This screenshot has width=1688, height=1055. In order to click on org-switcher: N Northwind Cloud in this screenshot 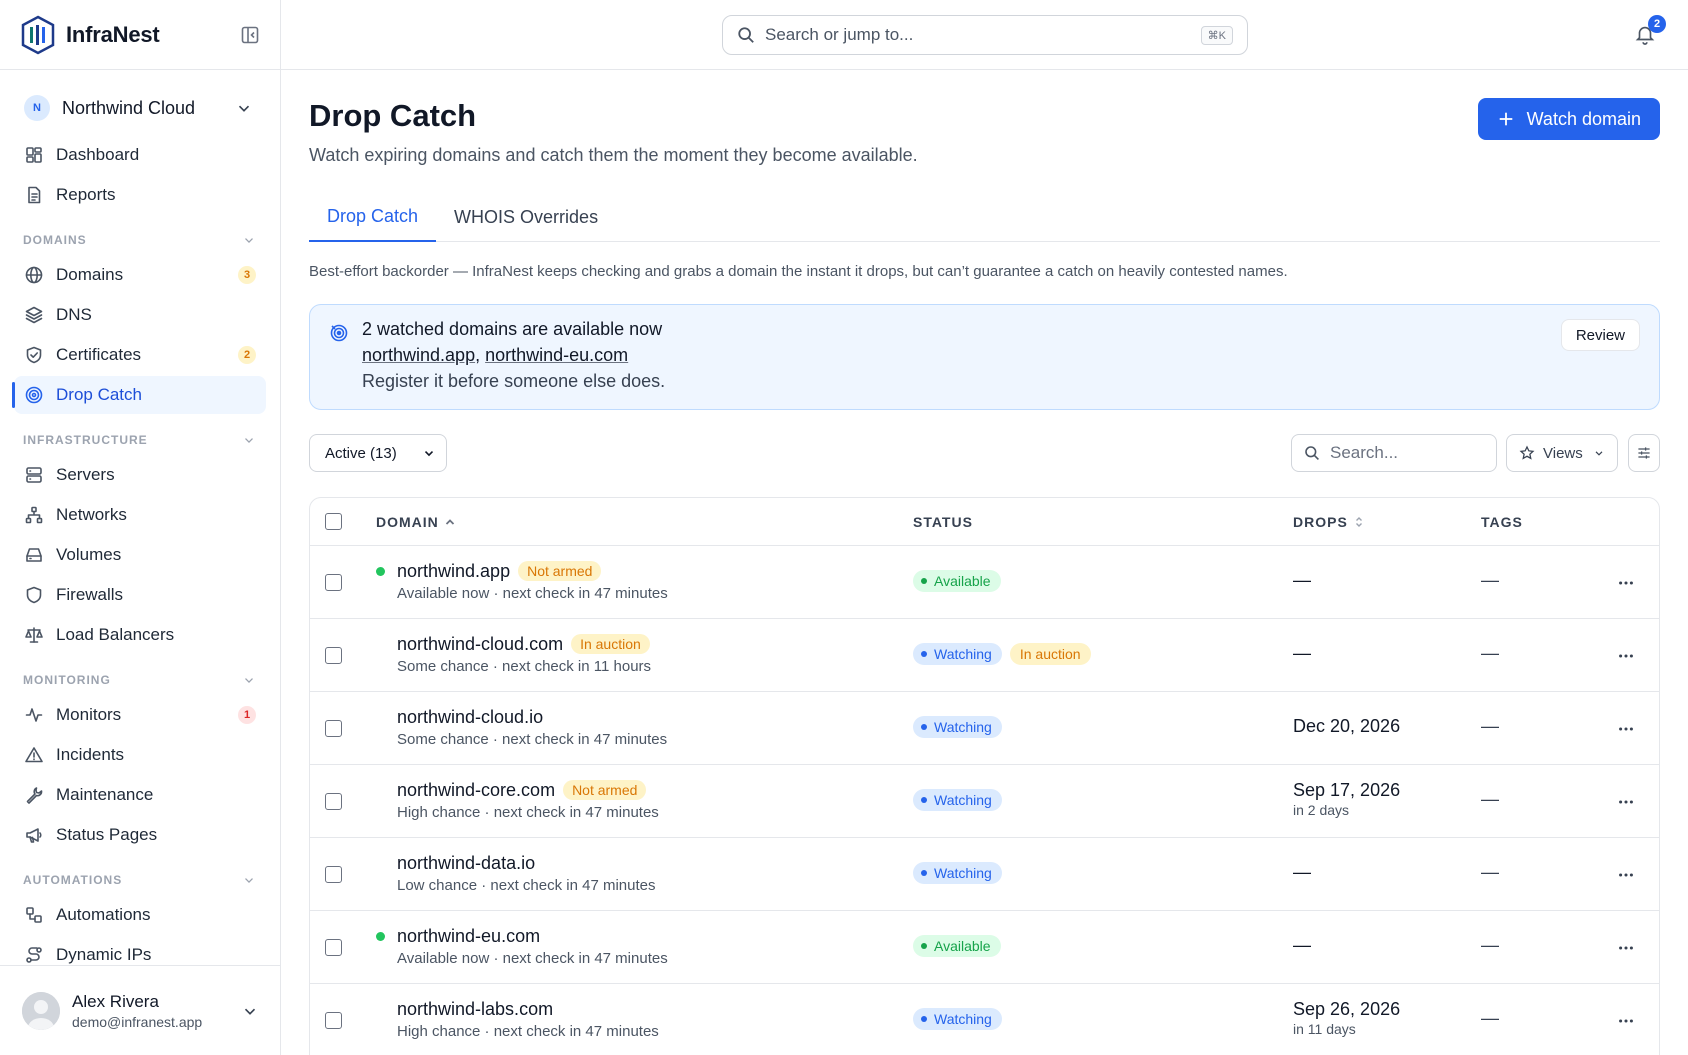, I will do `click(140, 108)`.